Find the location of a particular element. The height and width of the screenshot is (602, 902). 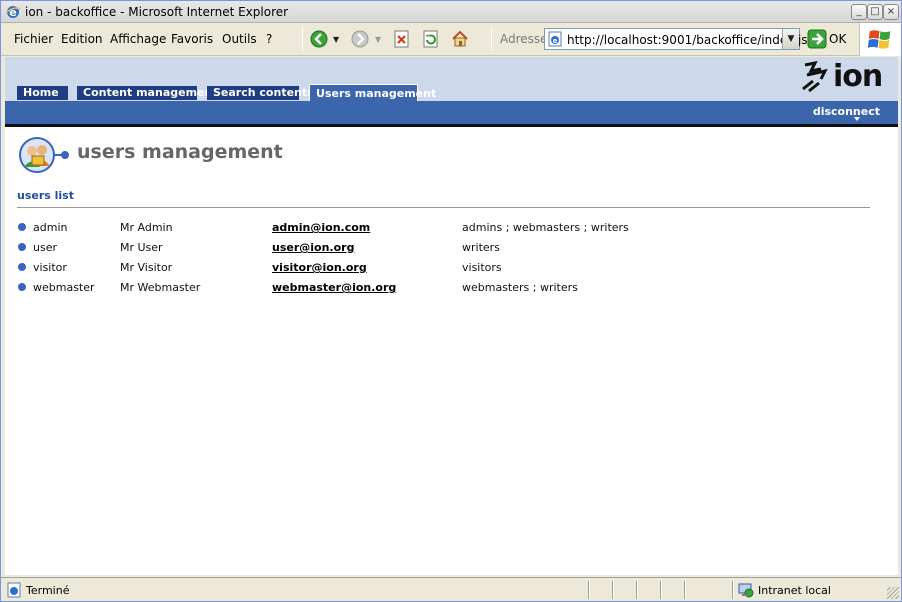

maximize-button: □ is located at coordinates (875, 12).